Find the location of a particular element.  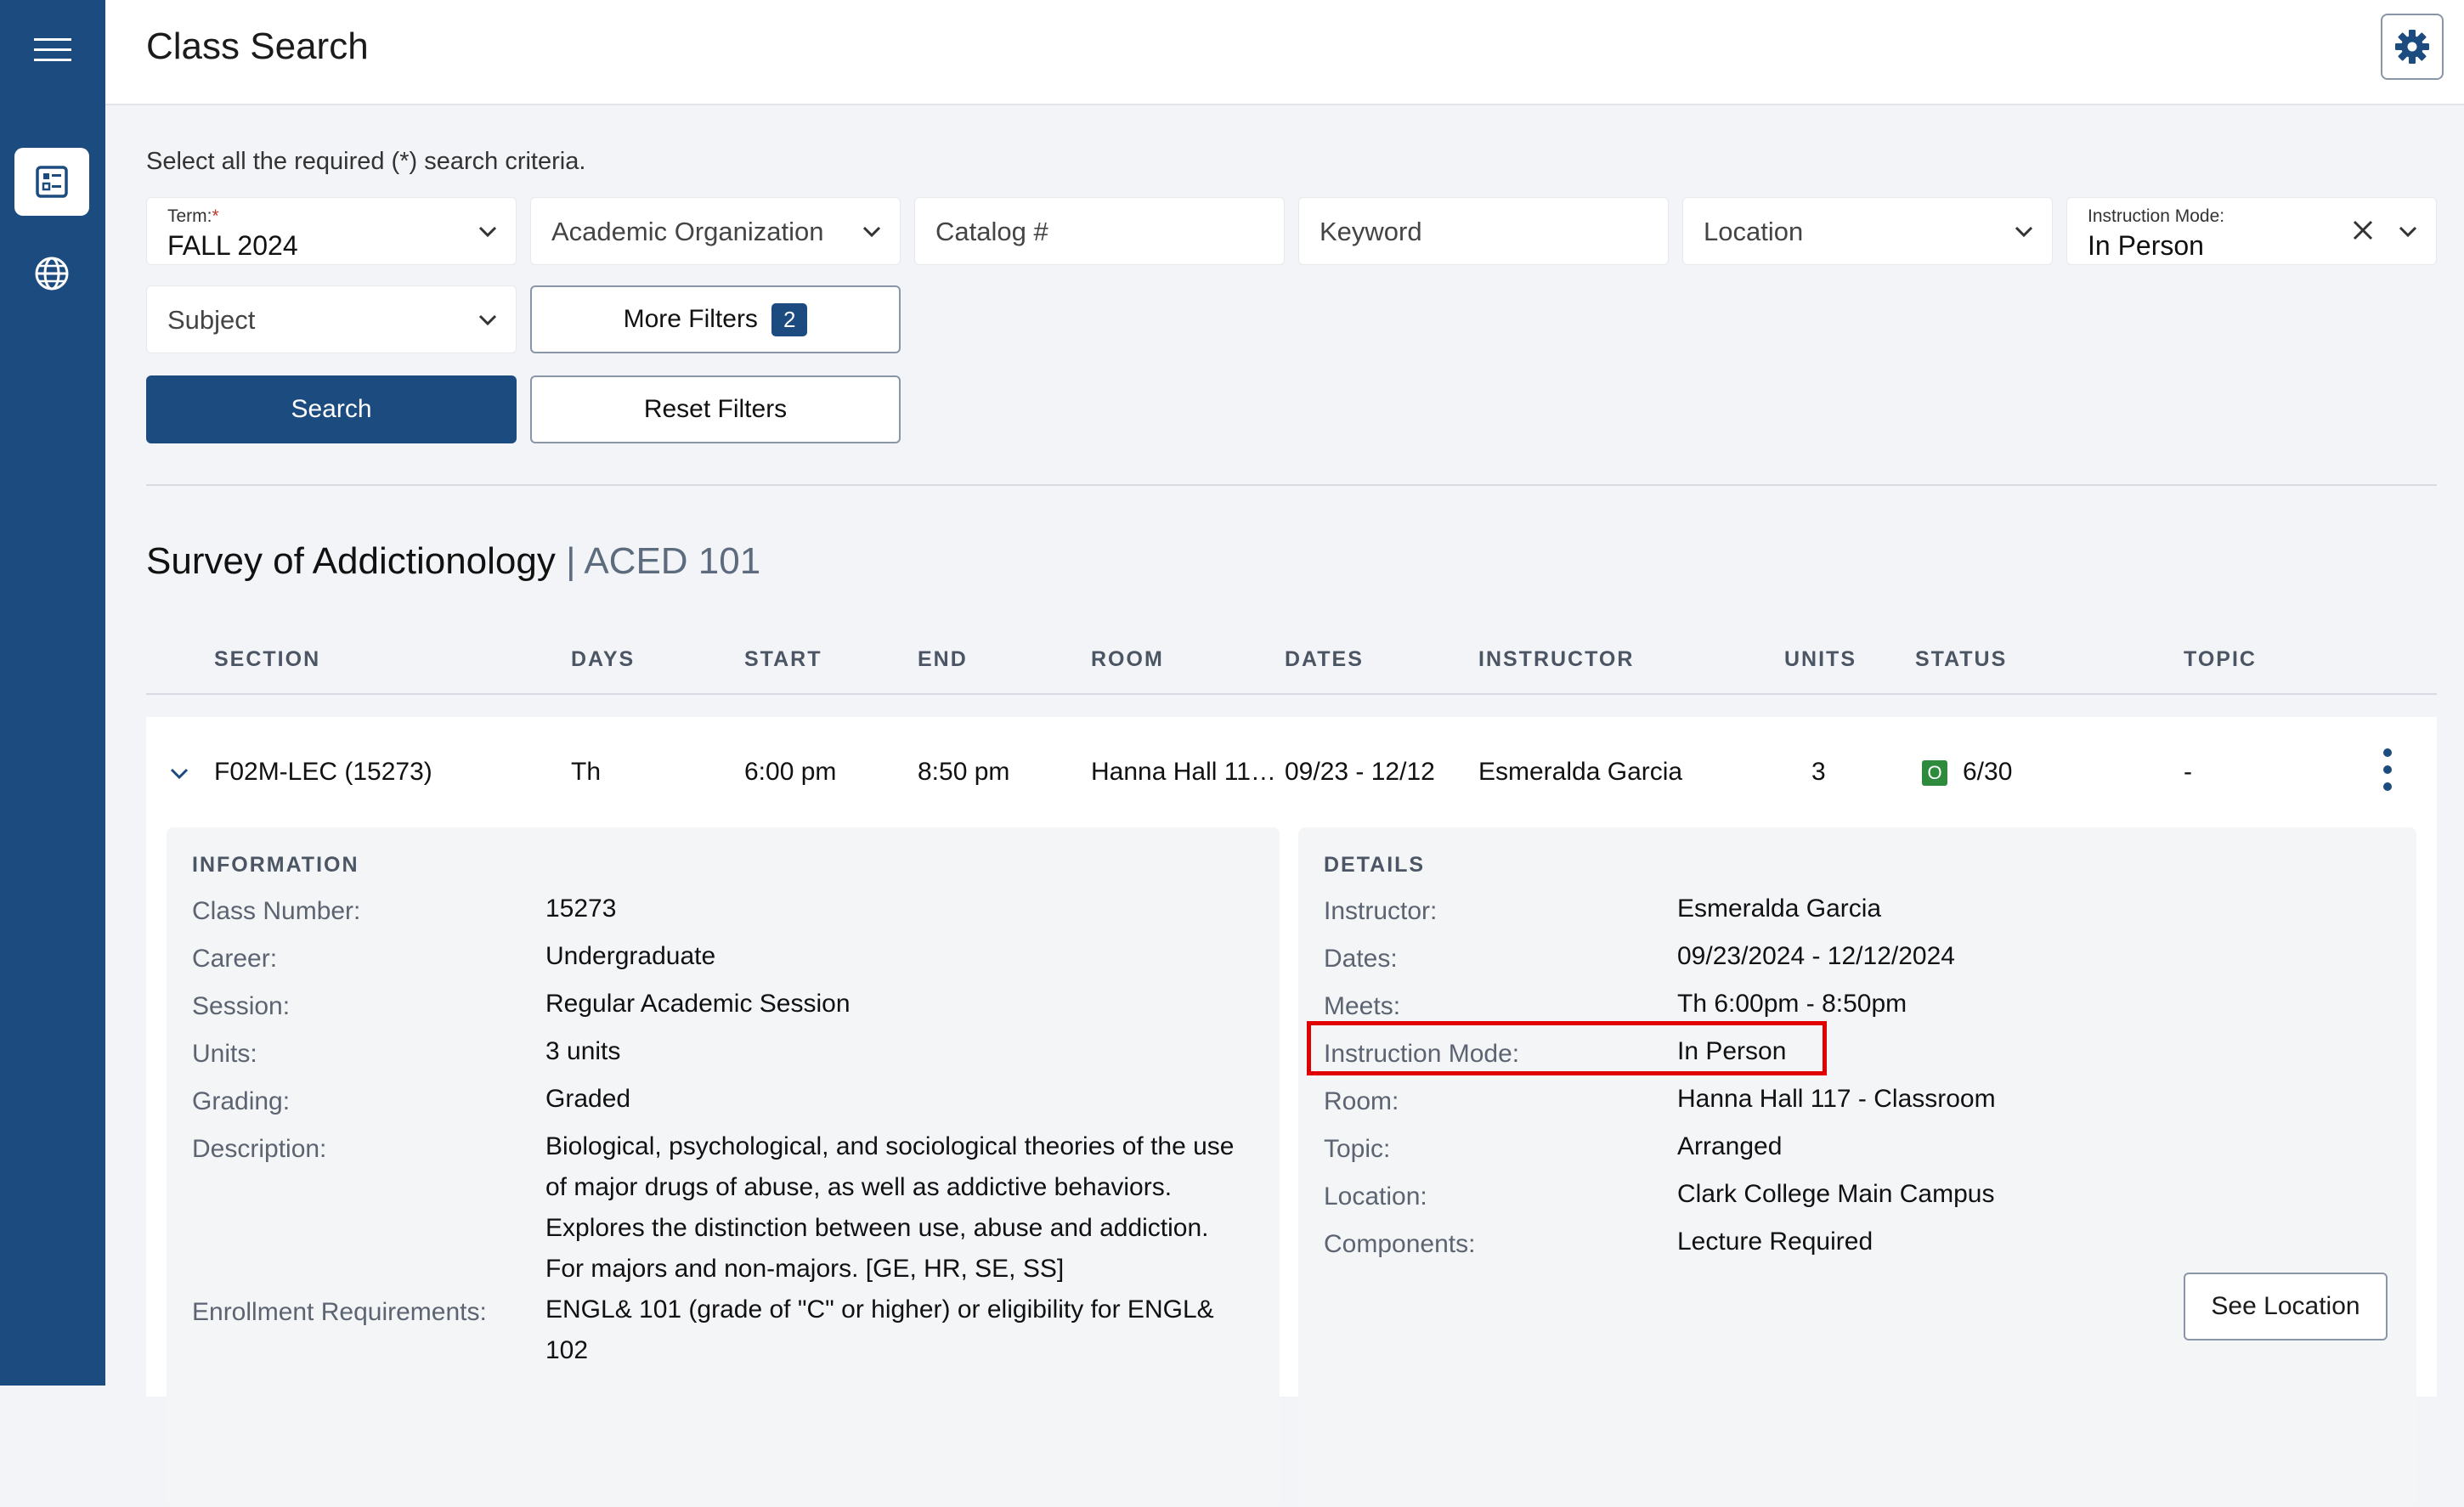

column-header-days: DAYS is located at coordinates (603, 659).